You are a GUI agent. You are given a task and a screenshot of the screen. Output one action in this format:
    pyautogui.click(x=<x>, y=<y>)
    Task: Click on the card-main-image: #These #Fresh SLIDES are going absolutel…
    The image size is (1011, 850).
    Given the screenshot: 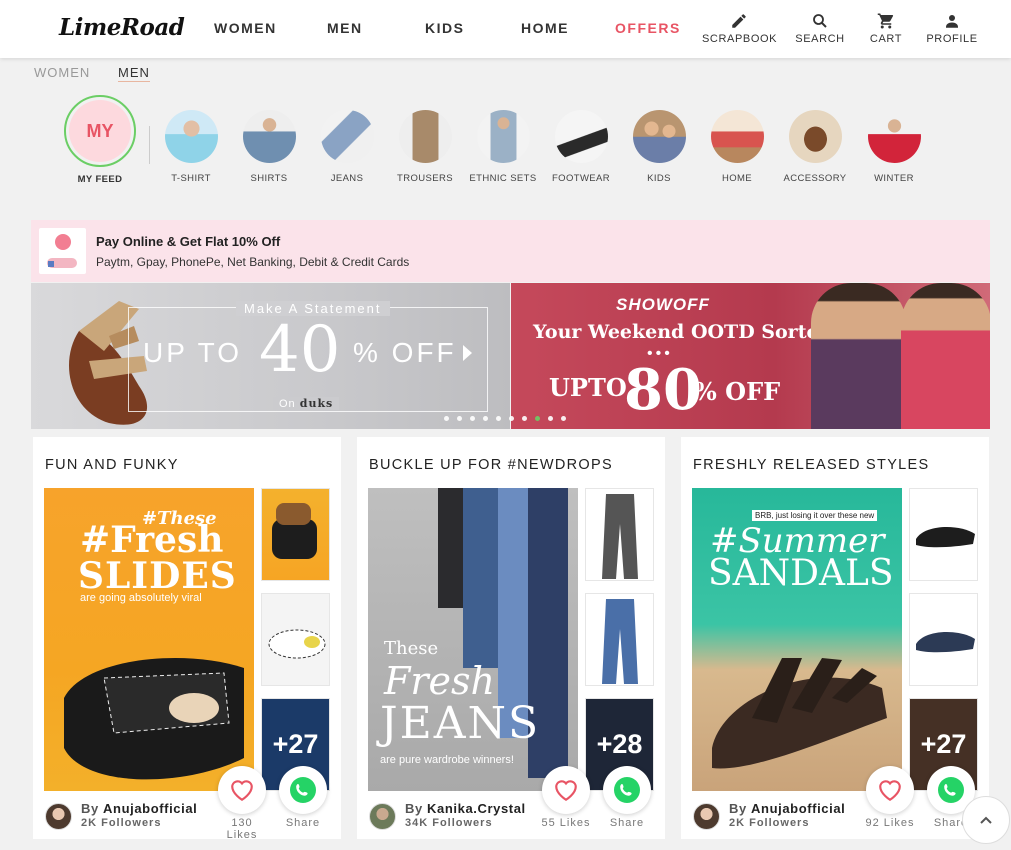 What is the action you would take?
    pyautogui.click(x=149, y=639)
    